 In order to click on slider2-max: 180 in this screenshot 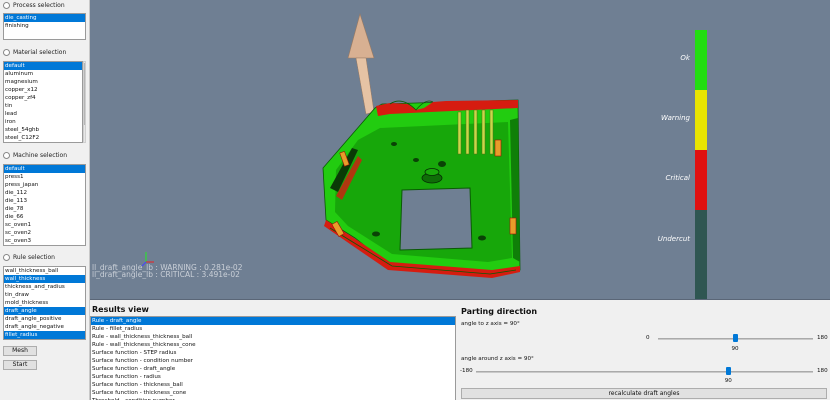, I will do `click(822, 371)`.